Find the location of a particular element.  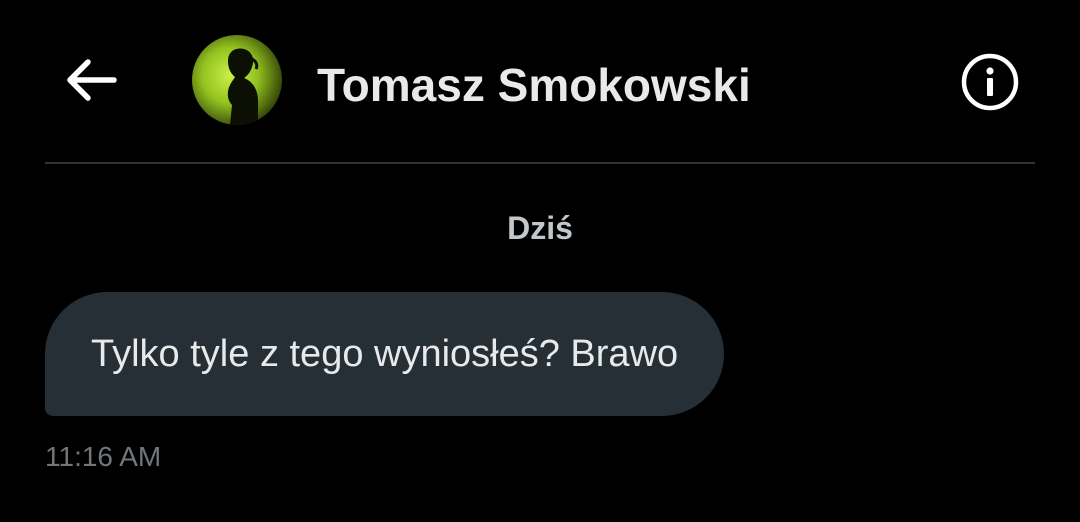

avatar-image is located at coordinates (237, 80).